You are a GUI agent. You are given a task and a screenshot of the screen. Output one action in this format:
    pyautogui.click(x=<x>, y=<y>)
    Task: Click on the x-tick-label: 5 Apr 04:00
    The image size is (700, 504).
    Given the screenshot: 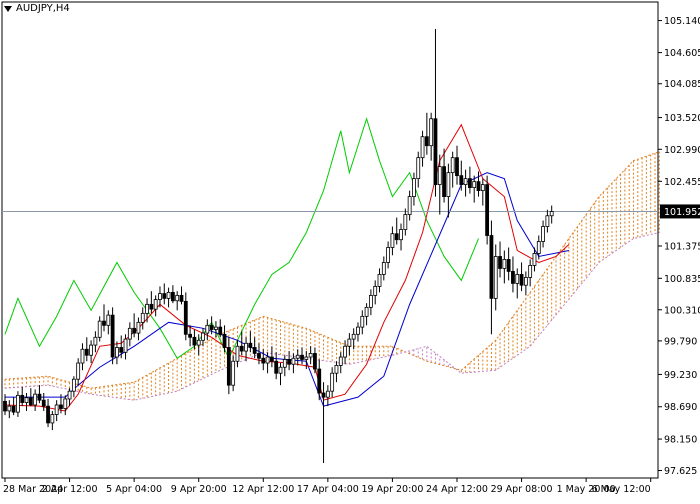 What is the action you would take?
    pyautogui.click(x=134, y=489)
    